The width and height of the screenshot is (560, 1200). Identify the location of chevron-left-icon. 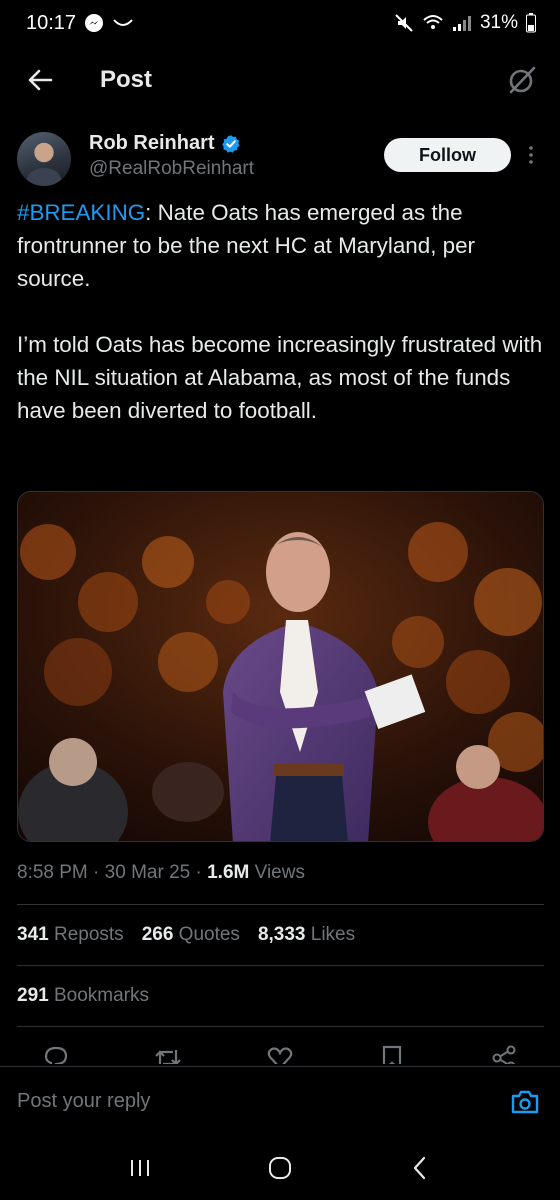
(419, 1168).